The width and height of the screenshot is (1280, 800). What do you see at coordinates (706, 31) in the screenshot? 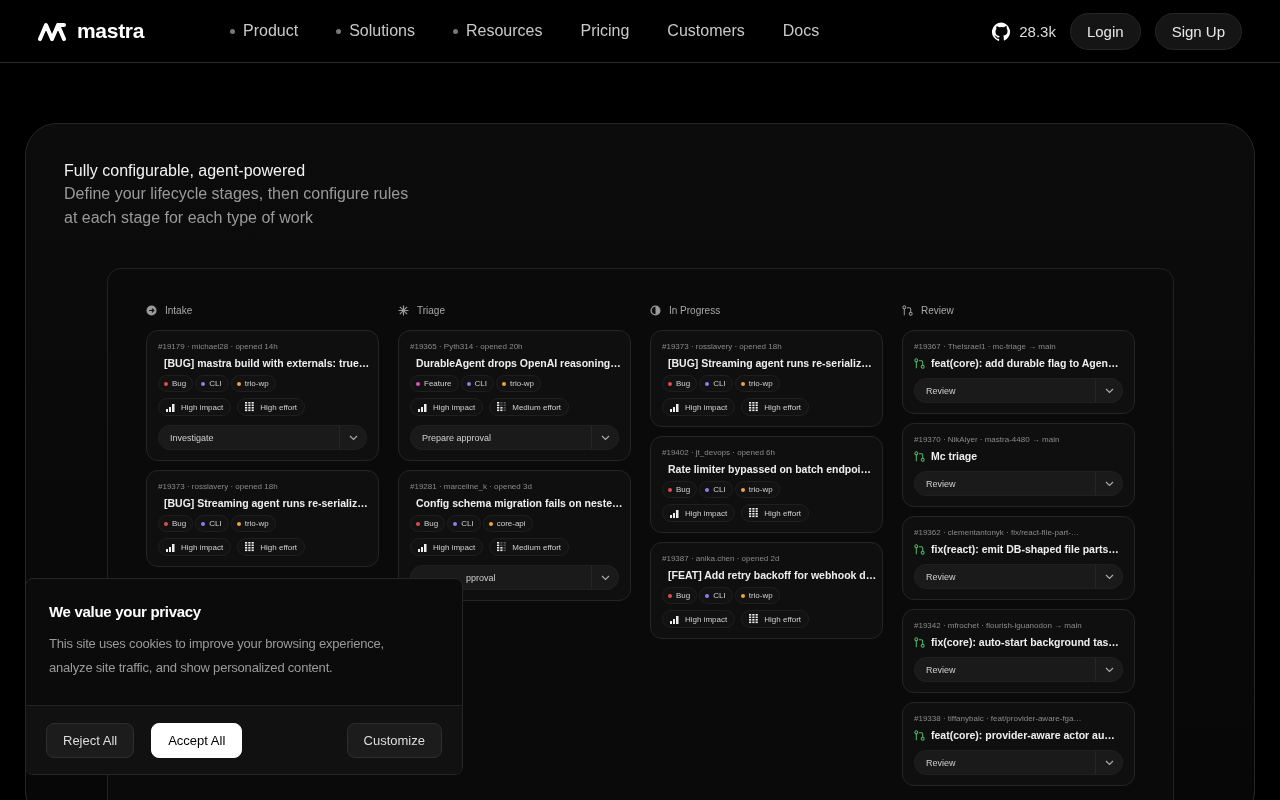
I see `nav-link: Customers` at bounding box center [706, 31].